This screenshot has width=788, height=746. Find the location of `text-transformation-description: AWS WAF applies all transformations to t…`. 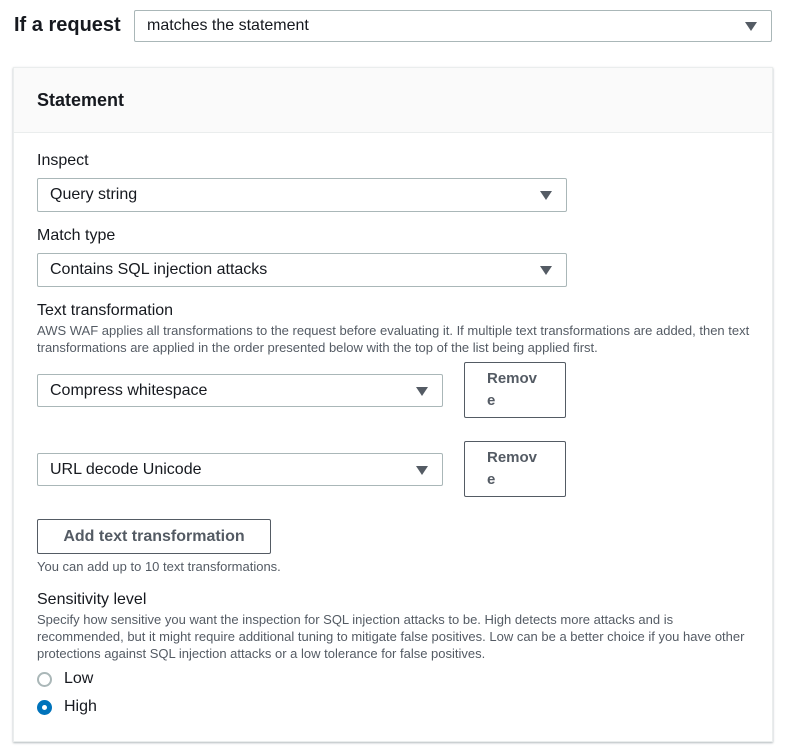

text-transformation-description: AWS WAF applies all transformations to t… is located at coordinates (393, 339).